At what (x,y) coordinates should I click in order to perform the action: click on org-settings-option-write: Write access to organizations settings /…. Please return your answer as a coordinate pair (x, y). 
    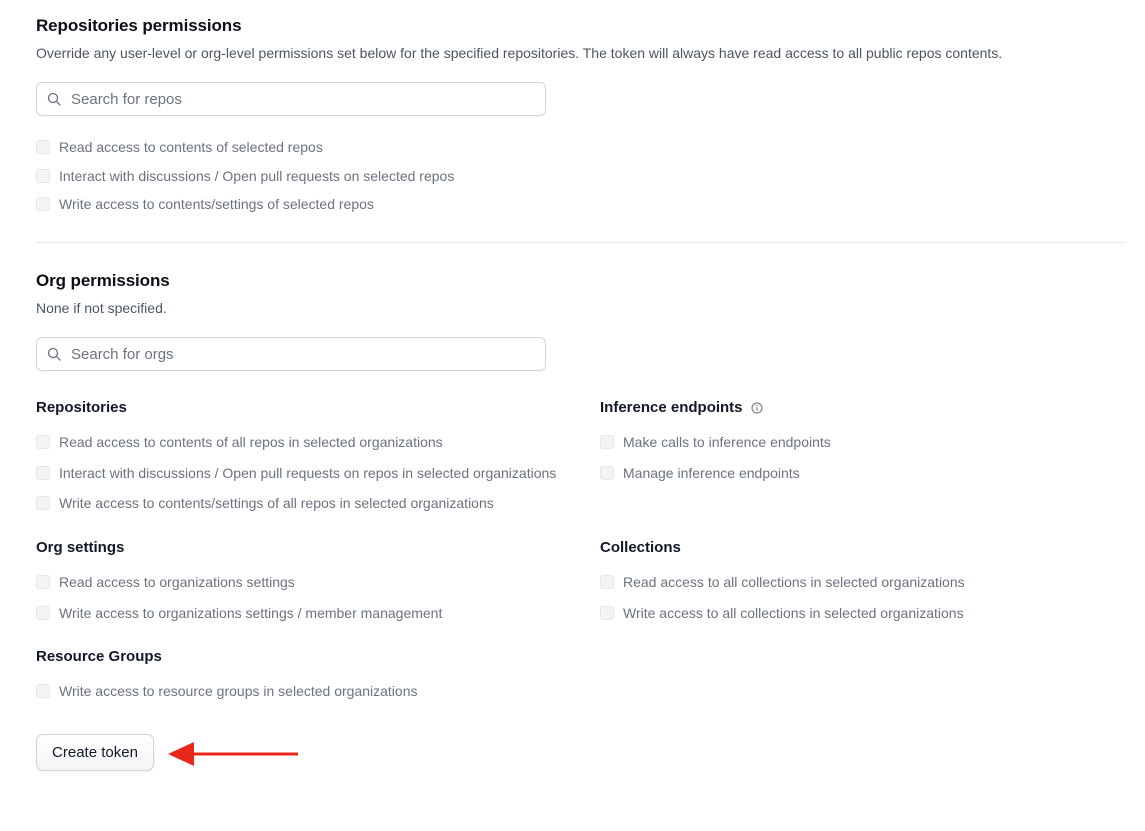
    Looking at the image, I should click on (239, 613).